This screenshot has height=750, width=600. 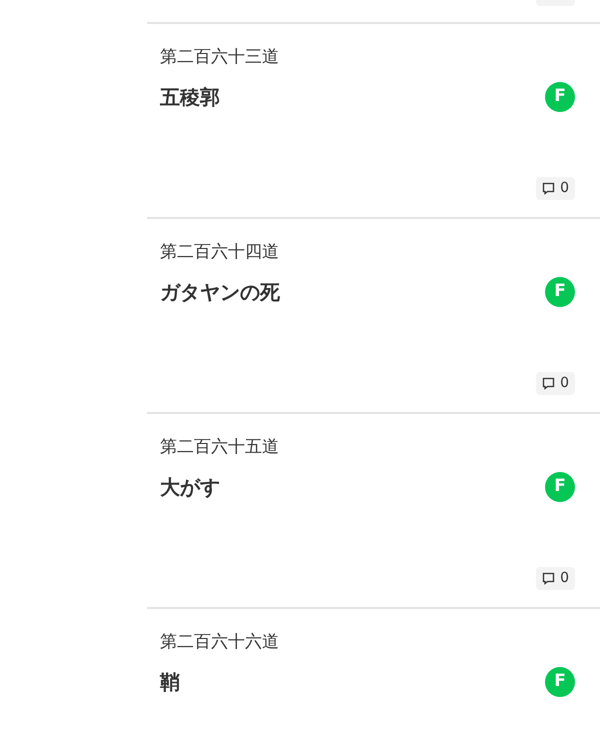 What do you see at coordinates (190, 97) in the screenshot?
I see `episode-title: 五稜郭` at bounding box center [190, 97].